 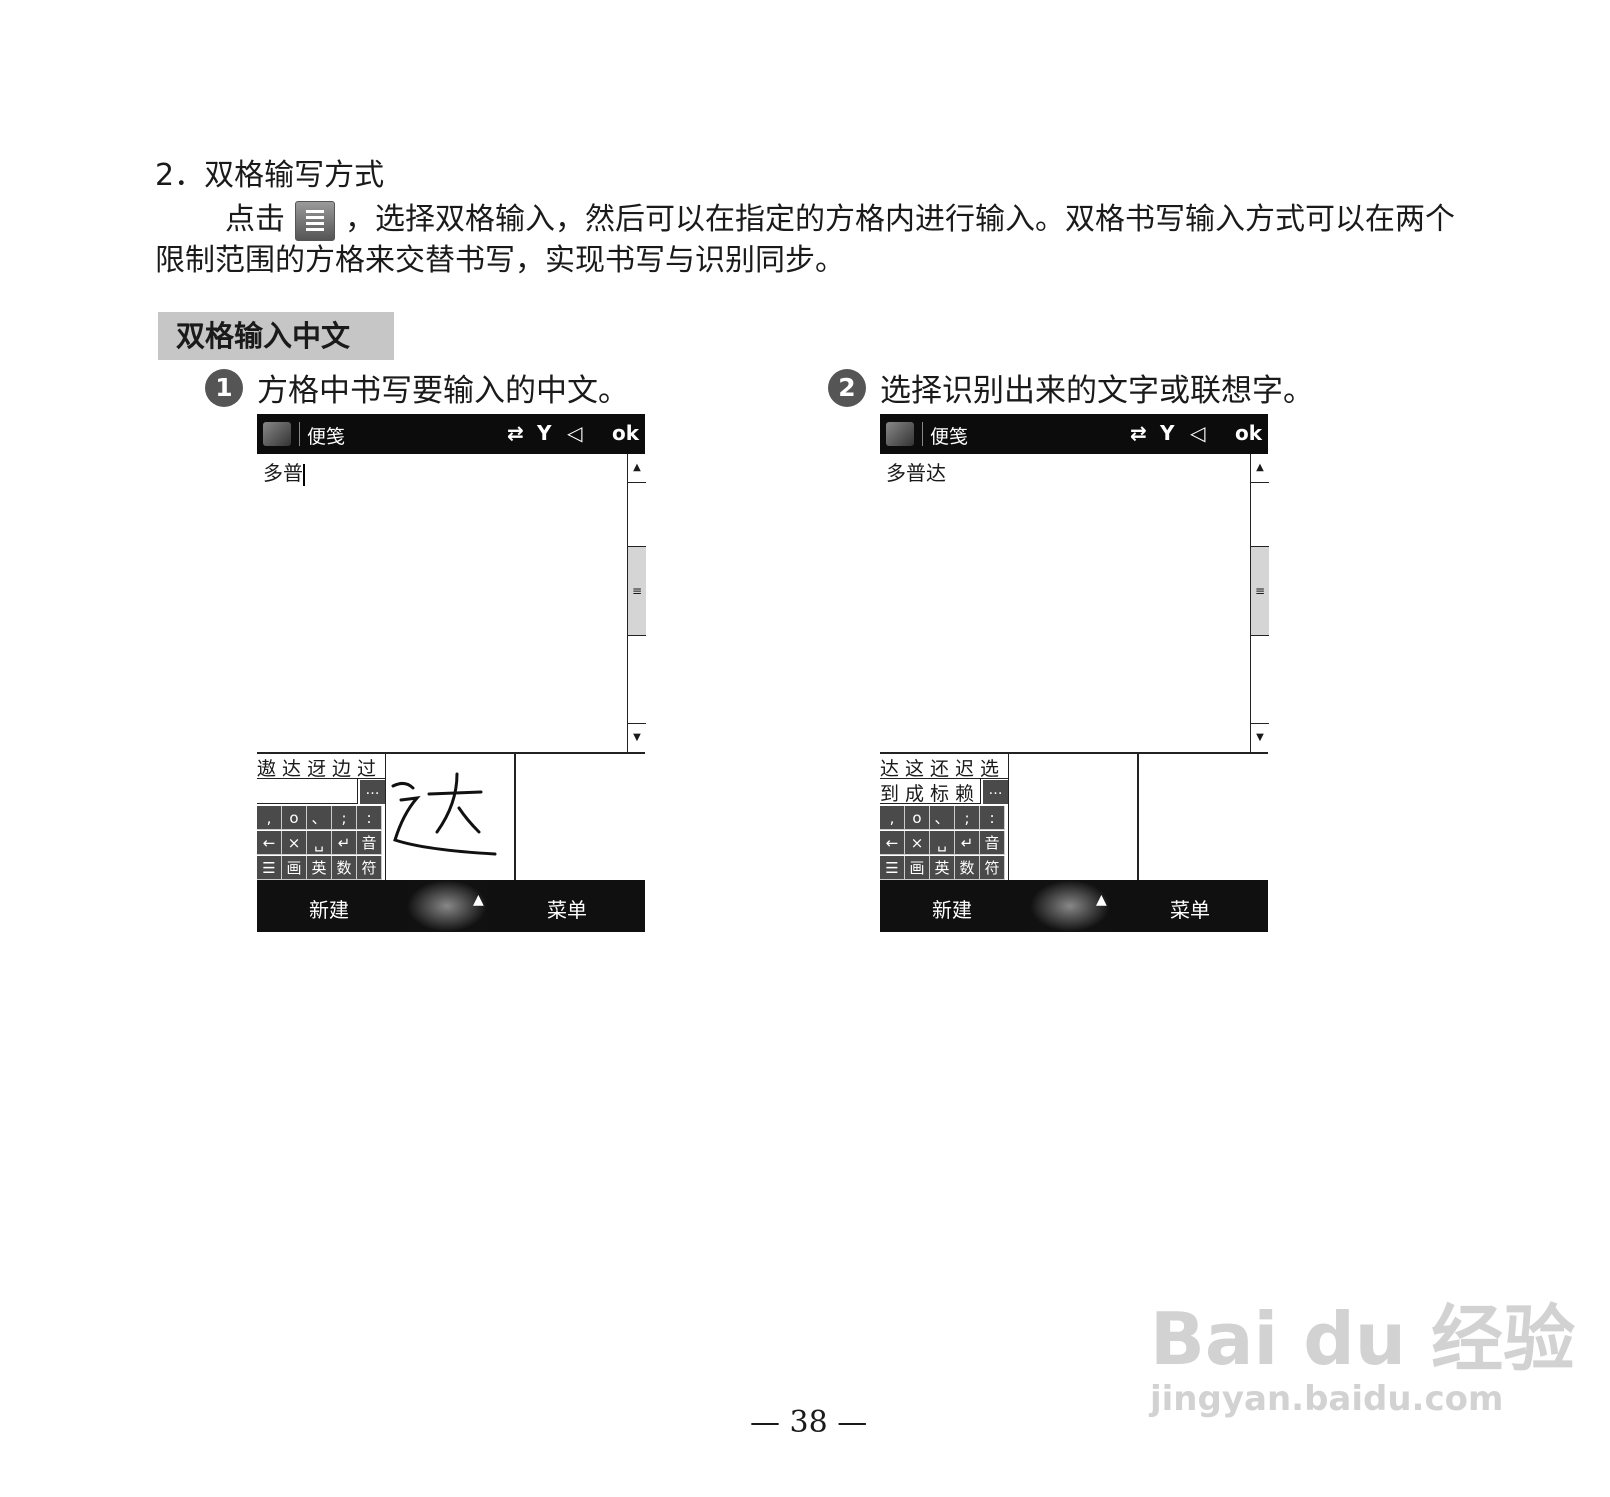 I want to click on dual-box-input-panel: 达这还迟选 到成标赖 … , o 、 ; : ← × ␣ ↵ 音 ☰ 画 英 数, so click(x=1074, y=817).